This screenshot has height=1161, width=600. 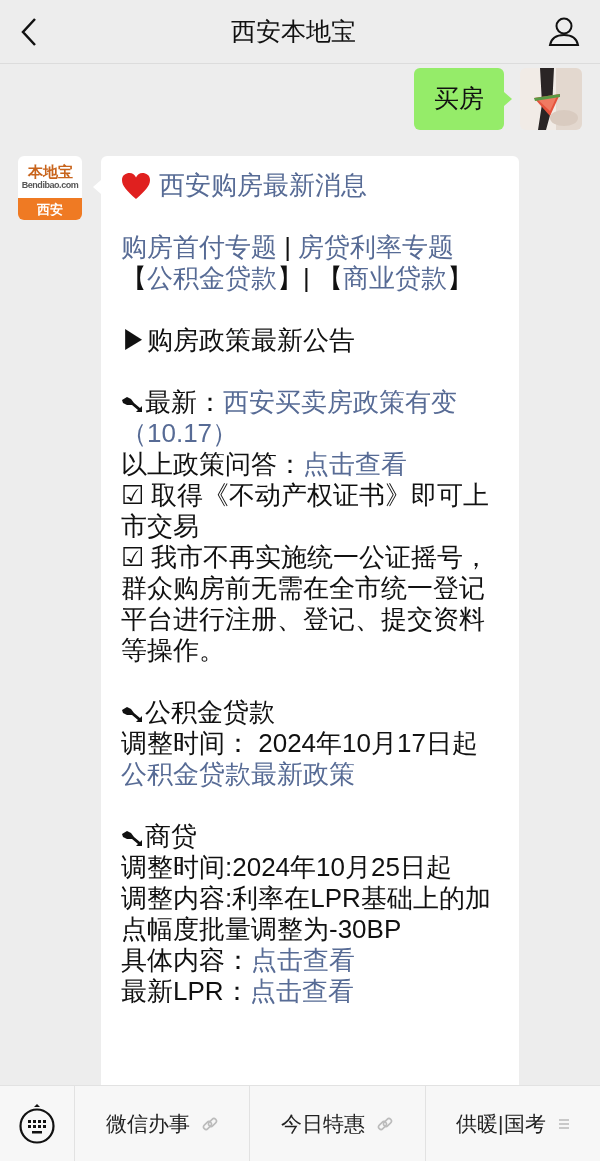 I want to click on message-text: 具体内容：, so click(x=186, y=960).